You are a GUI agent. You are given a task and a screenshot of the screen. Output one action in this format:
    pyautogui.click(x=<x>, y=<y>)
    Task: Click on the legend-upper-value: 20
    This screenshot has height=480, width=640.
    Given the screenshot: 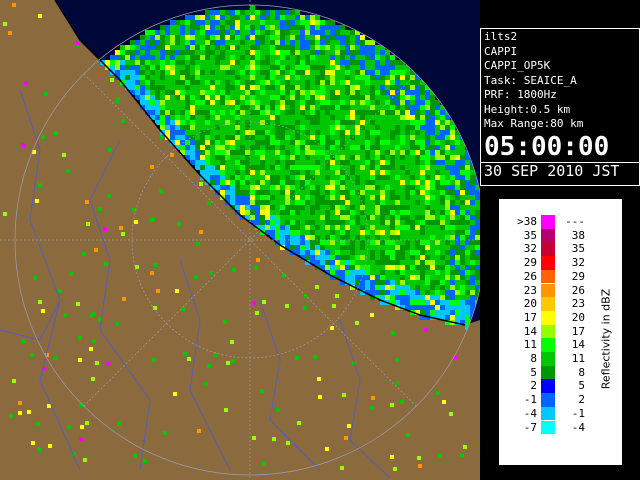 What is the action you would take?
    pyautogui.click(x=578, y=317)
    